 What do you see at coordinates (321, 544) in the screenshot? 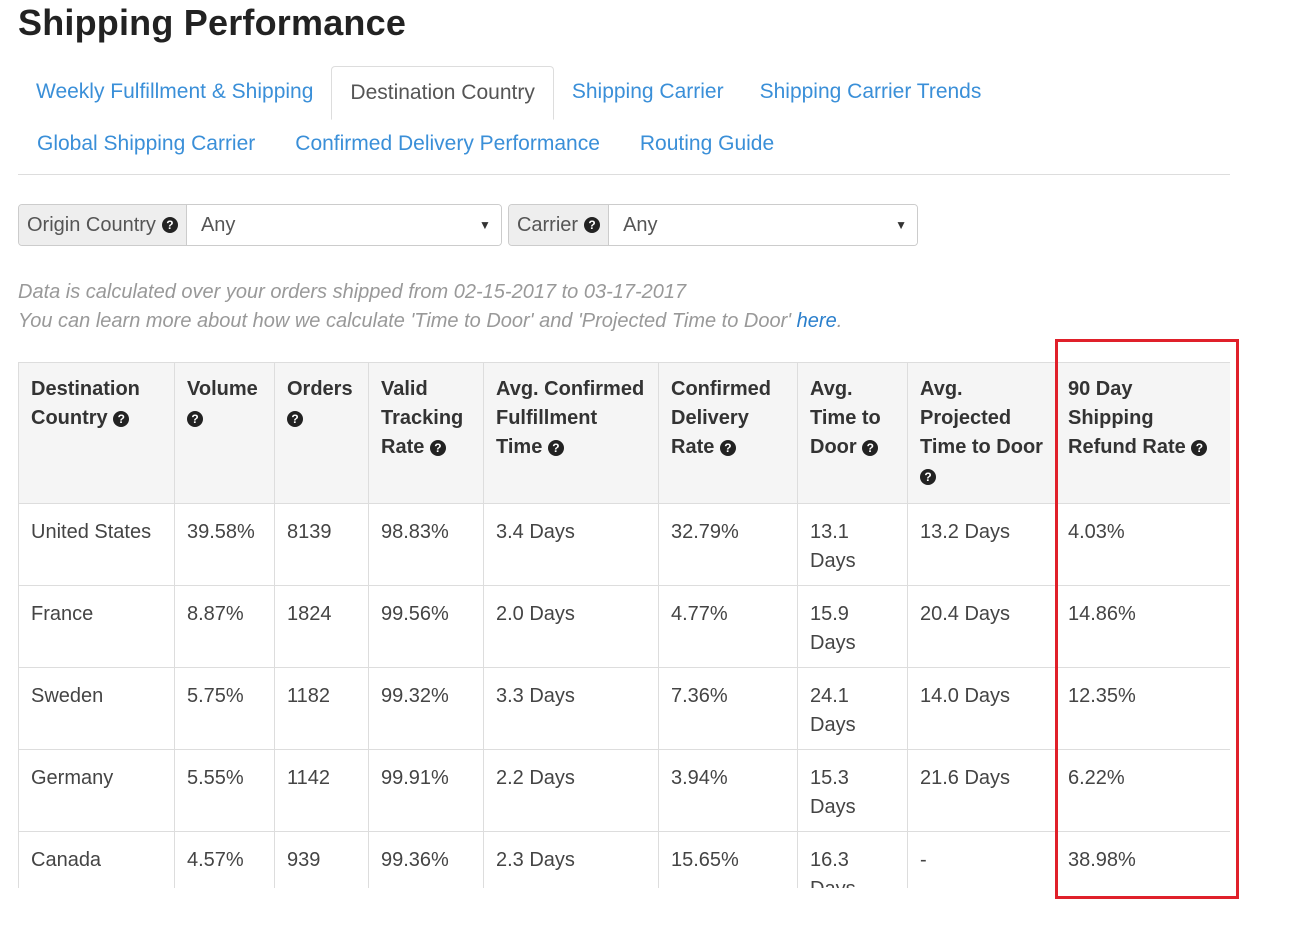
I see `table-cell: 8139` at bounding box center [321, 544].